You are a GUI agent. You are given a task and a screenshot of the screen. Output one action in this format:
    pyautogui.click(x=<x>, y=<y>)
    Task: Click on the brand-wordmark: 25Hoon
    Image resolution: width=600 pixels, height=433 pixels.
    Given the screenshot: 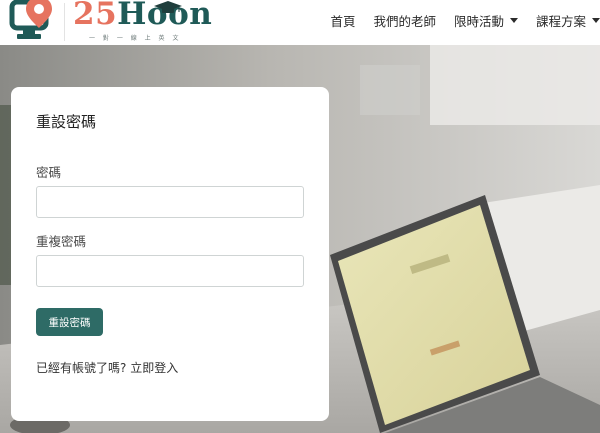 What is the action you would take?
    pyautogui.click(x=142, y=17)
    